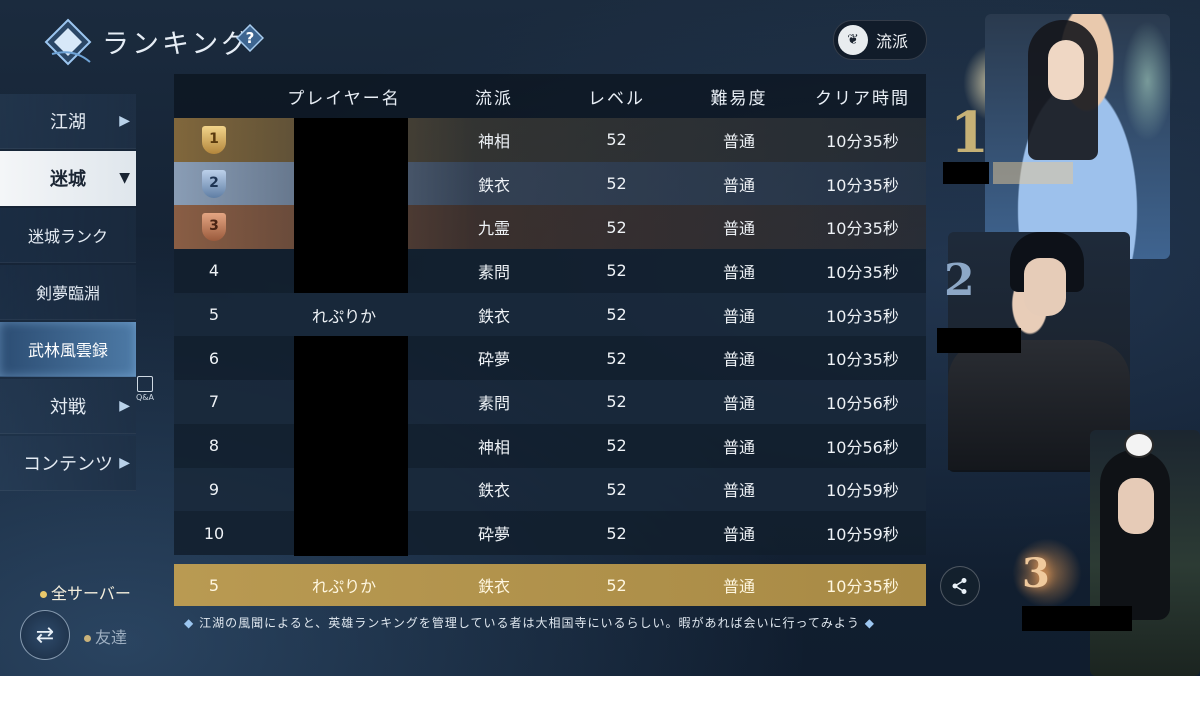 The image size is (1200, 713). I want to click on swap-icon: ⇄, so click(45, 635).